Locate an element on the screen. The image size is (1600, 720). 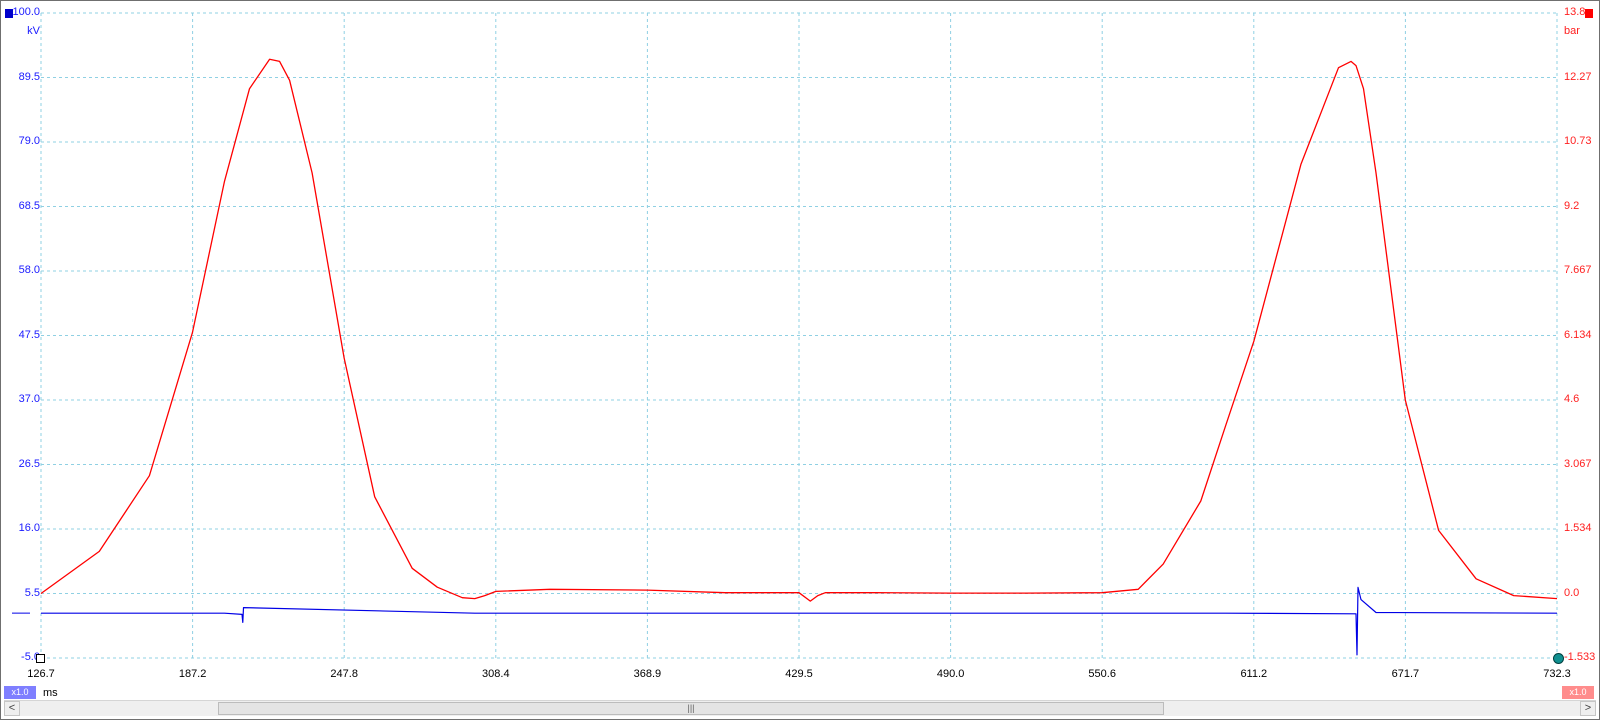
right-axis-tick-label: 0.0 is located at coordinates (1572, 592).